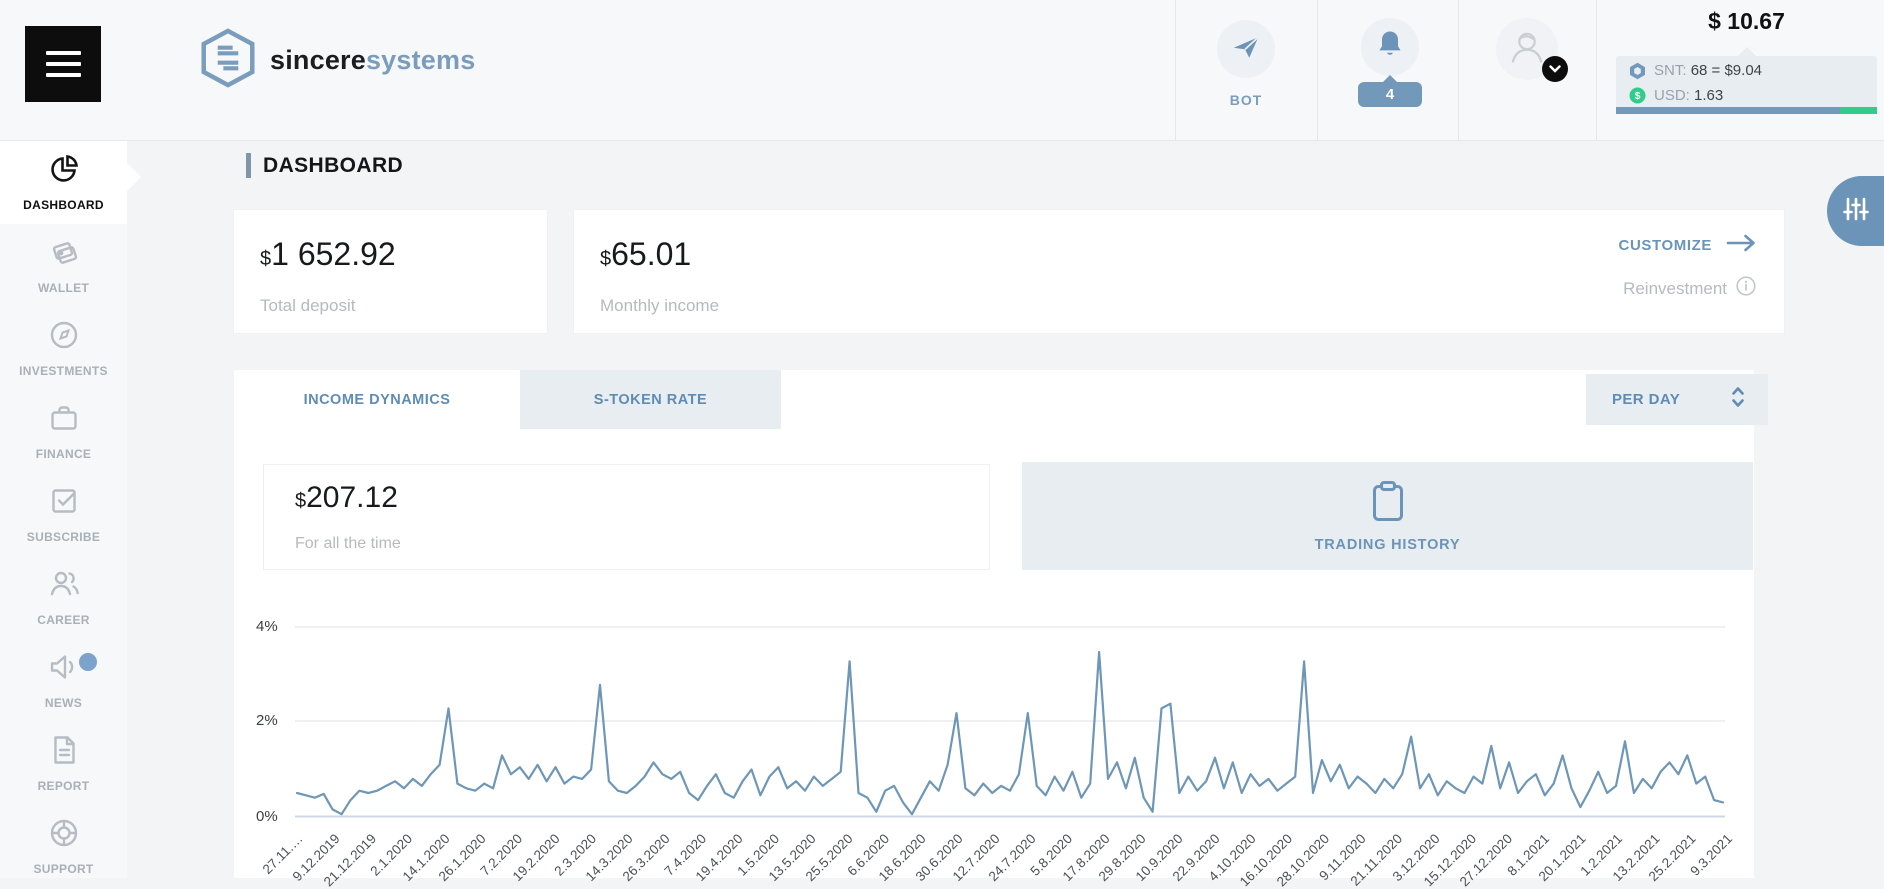  Describe the element at coordinates (64, 503) in the screenshot. I see `check-square-icon` at that location.